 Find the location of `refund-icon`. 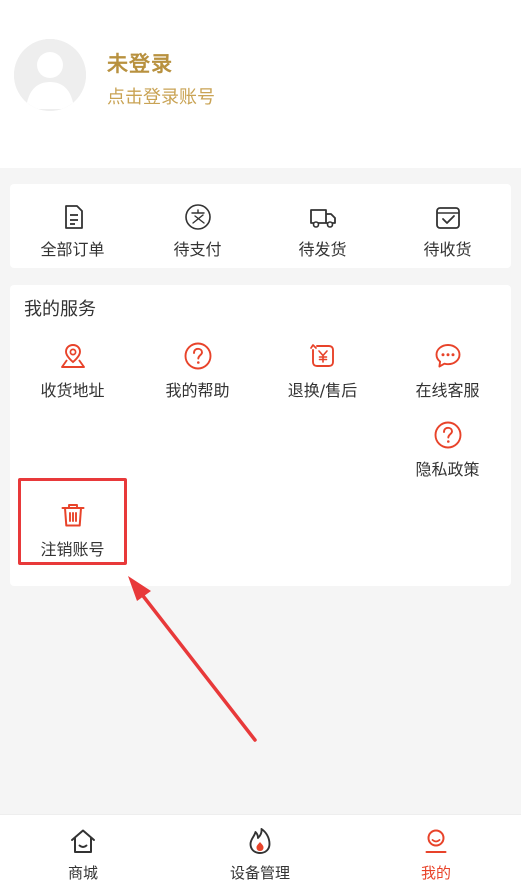

refund-icon is located at coordinates (321, 355).